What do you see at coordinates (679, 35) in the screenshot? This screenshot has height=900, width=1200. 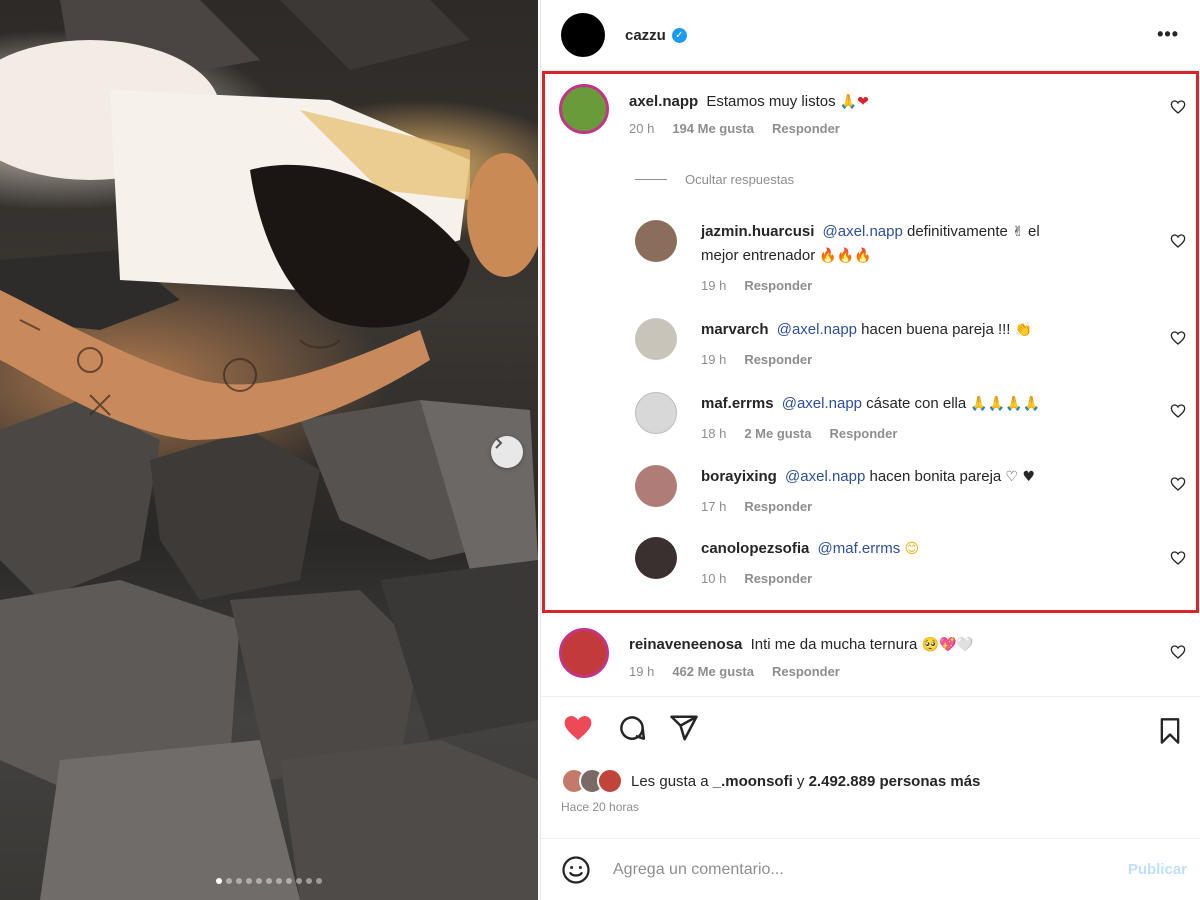 I see `verified-badge-icon: ✓` at bounding box center [679, 35].